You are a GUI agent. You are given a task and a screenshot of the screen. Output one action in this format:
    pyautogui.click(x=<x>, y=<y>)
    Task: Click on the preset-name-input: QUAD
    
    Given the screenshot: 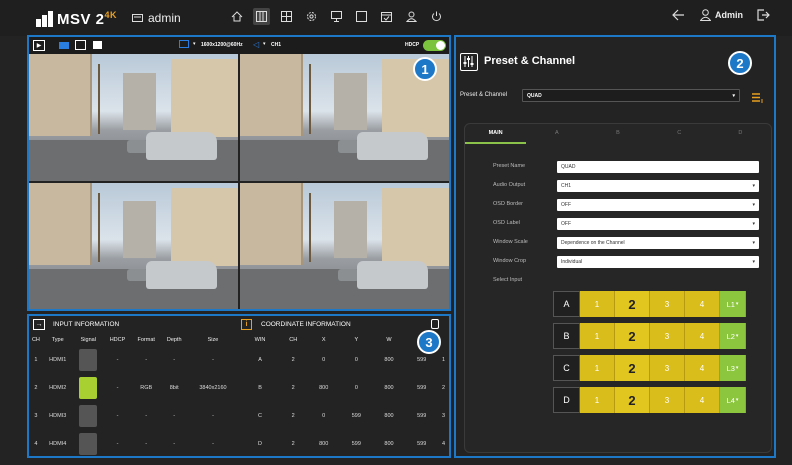 What is the action you would take?
    pyautogui.click(x=658, y=167)
    